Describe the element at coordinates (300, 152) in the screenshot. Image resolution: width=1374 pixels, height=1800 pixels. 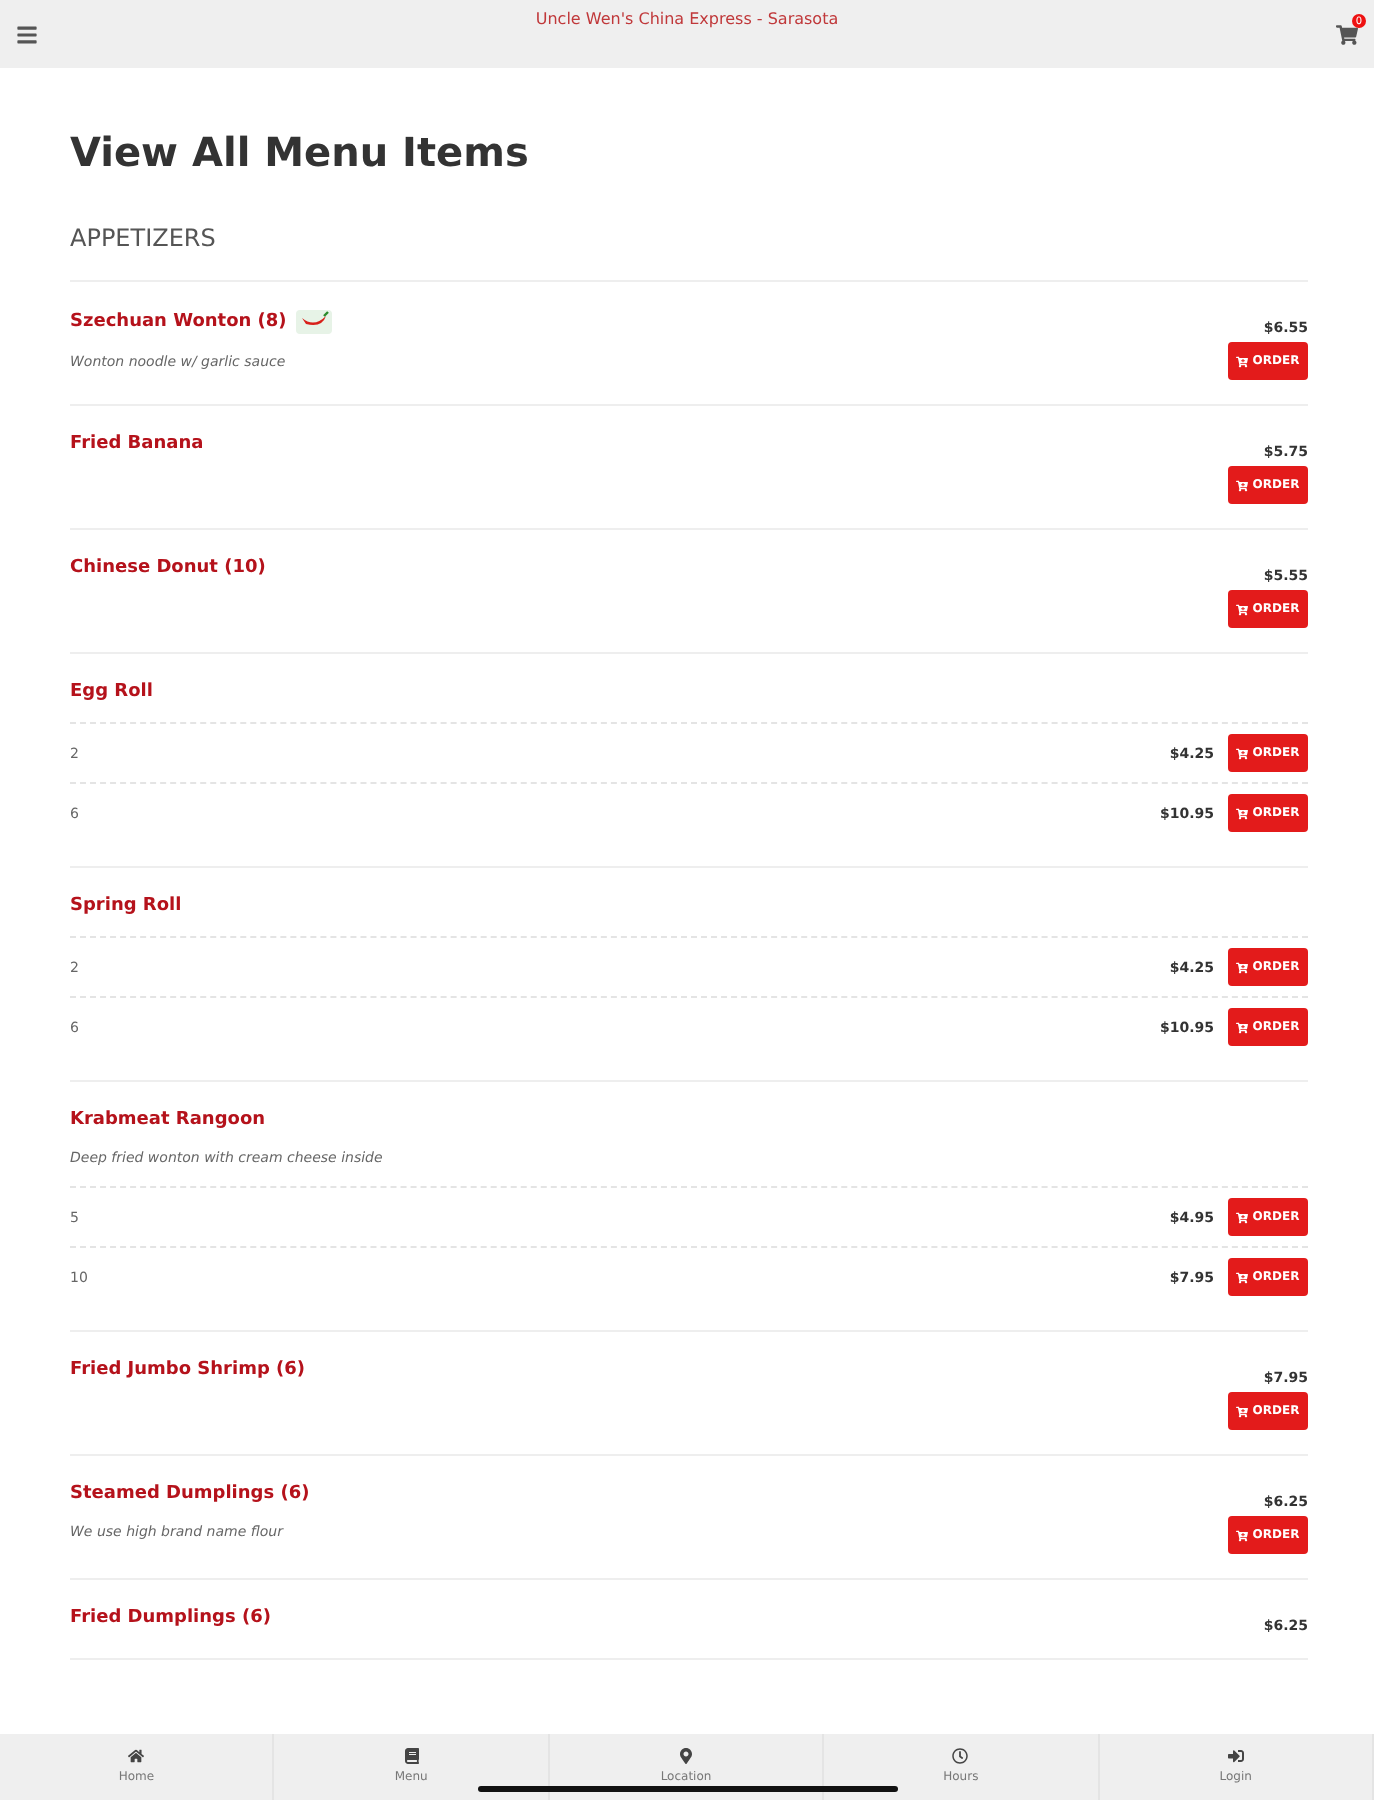
I see `page-title: View All Menu Items` at that location.